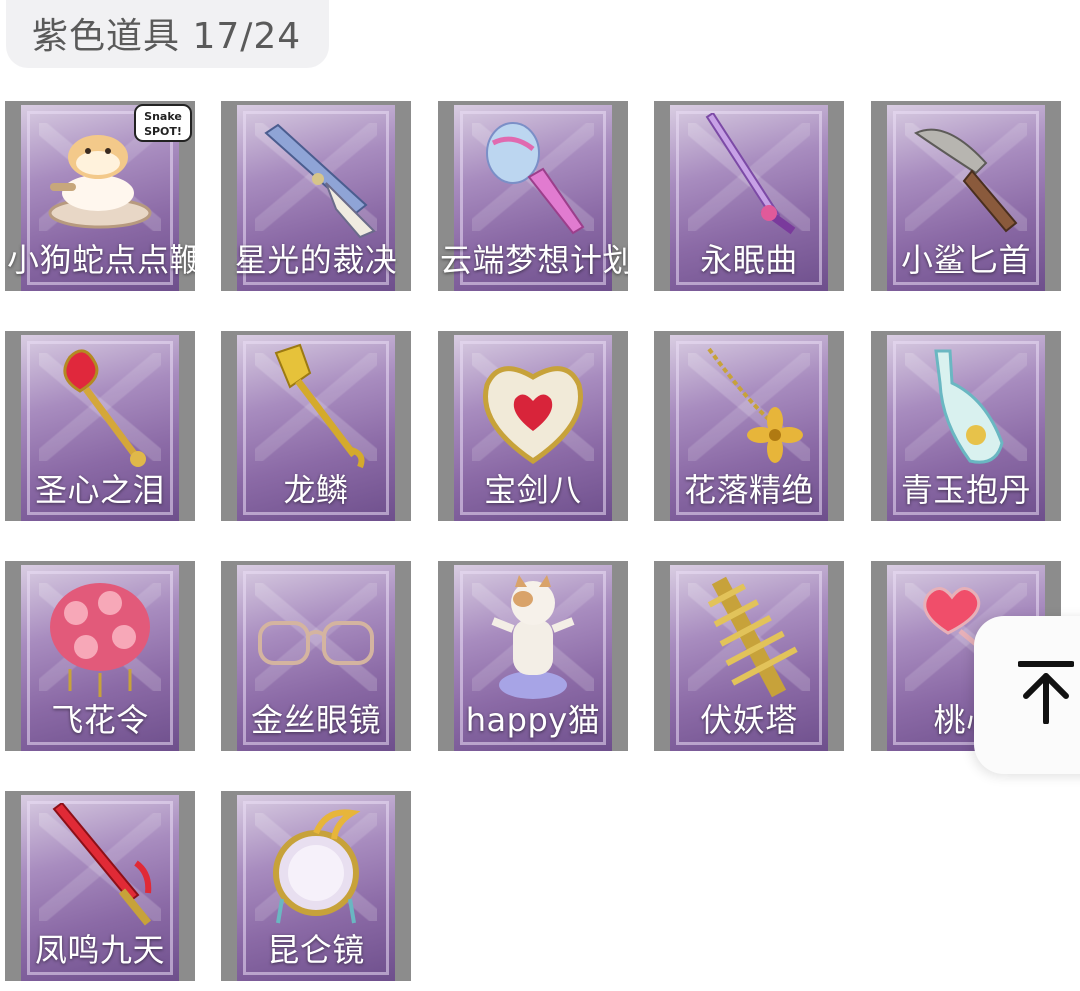  I want to click on cat-figurine-icon, so click(533, 637).